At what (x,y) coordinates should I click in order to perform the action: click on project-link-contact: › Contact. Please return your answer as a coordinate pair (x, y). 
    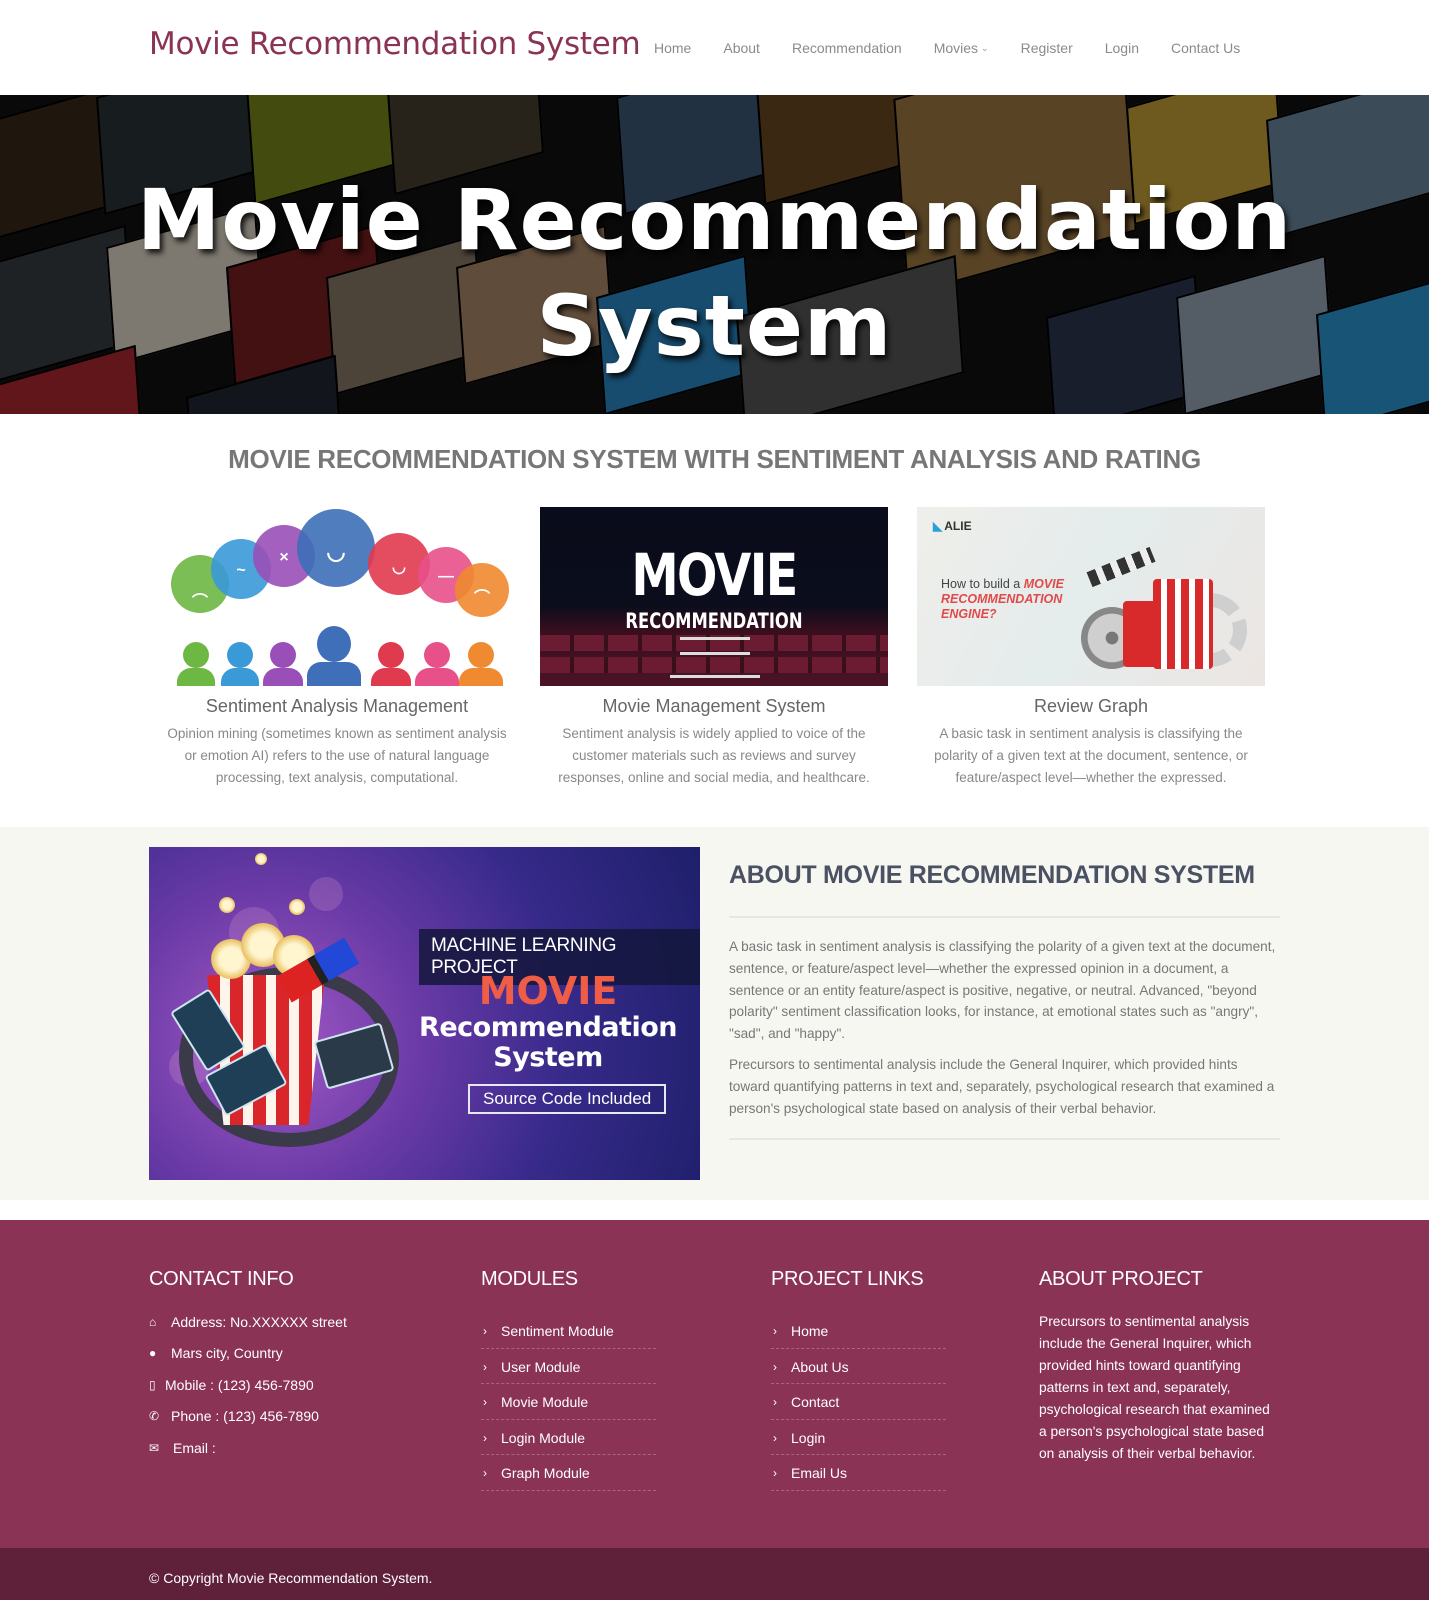
    Looking at the image, I should click on (858, 1402).